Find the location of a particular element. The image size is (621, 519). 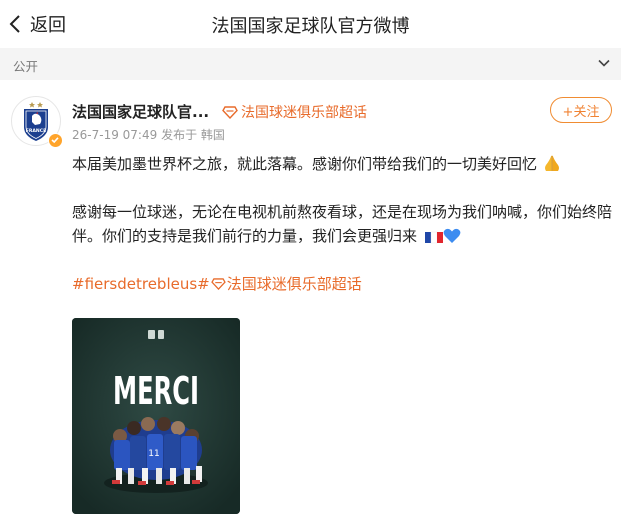

post-date: 26-7-19 07:49 is located at coordinates (115, 135).